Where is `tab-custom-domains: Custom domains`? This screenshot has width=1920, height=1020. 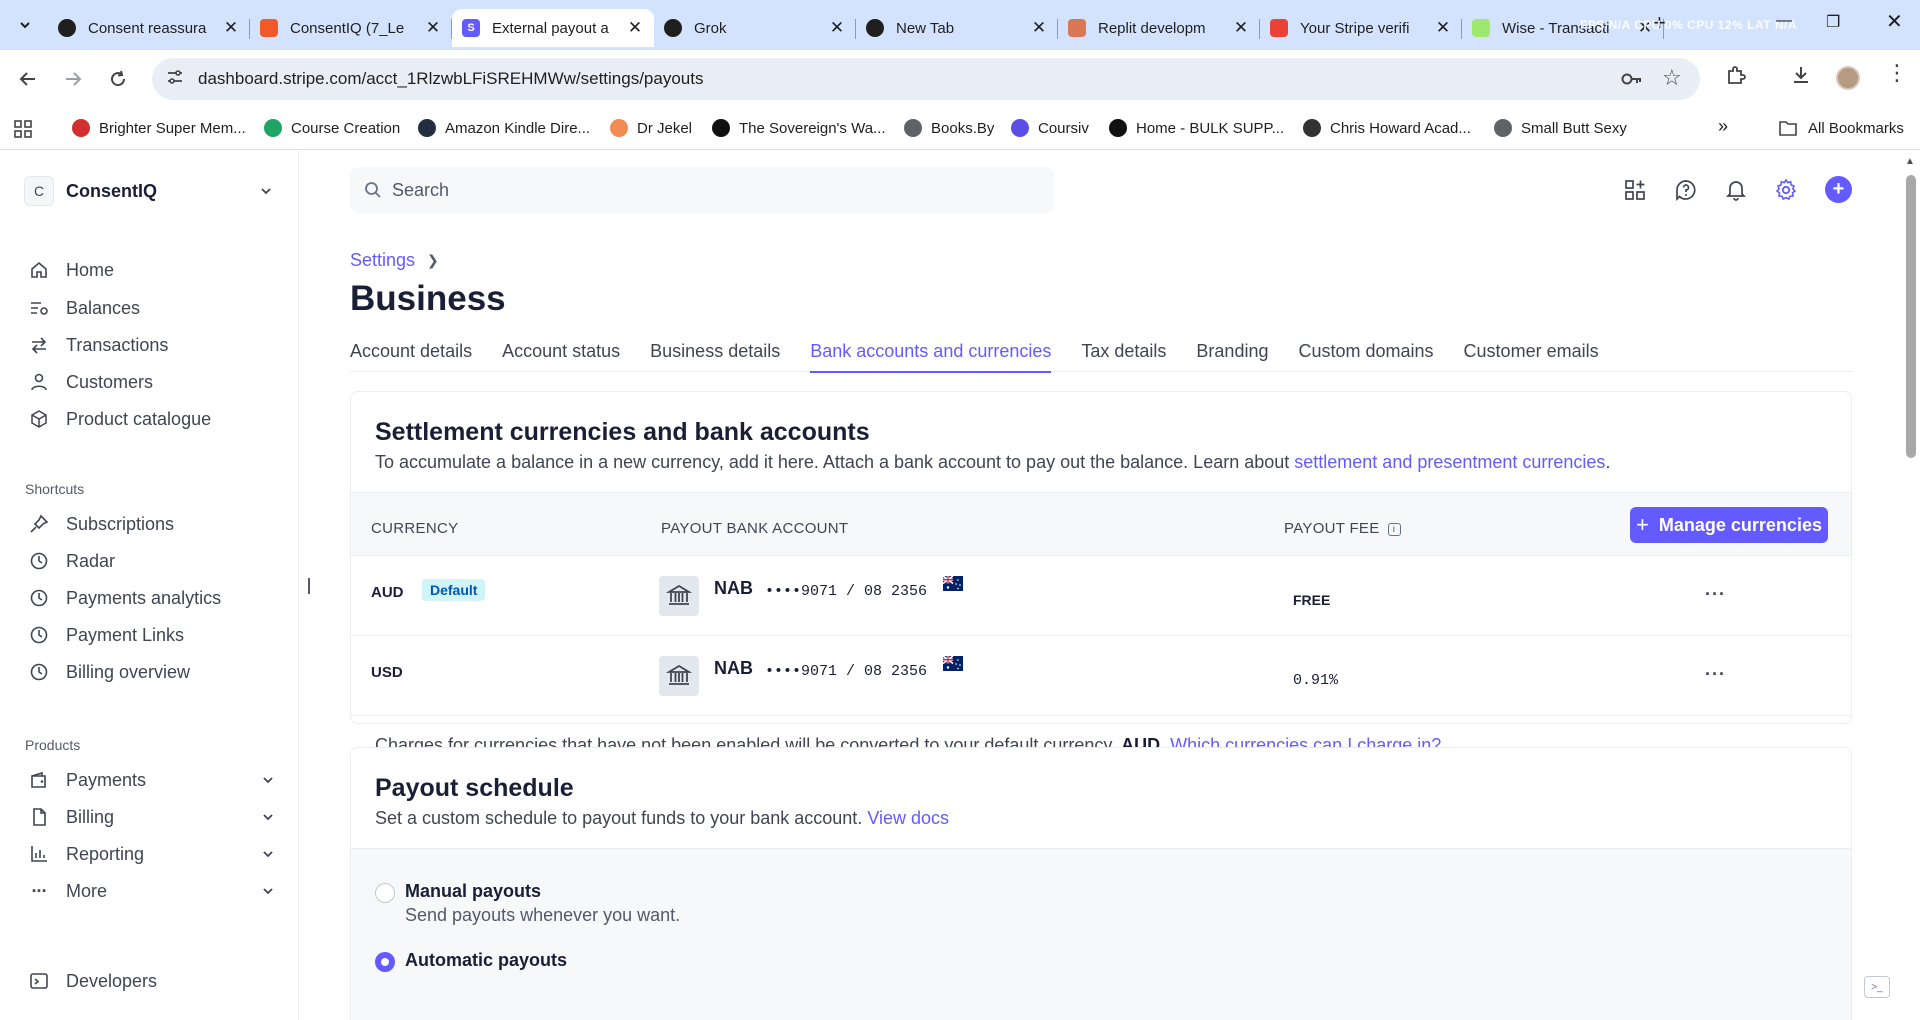 tab-custom-domains: Custom domains is located at coordinates (1365, 355).